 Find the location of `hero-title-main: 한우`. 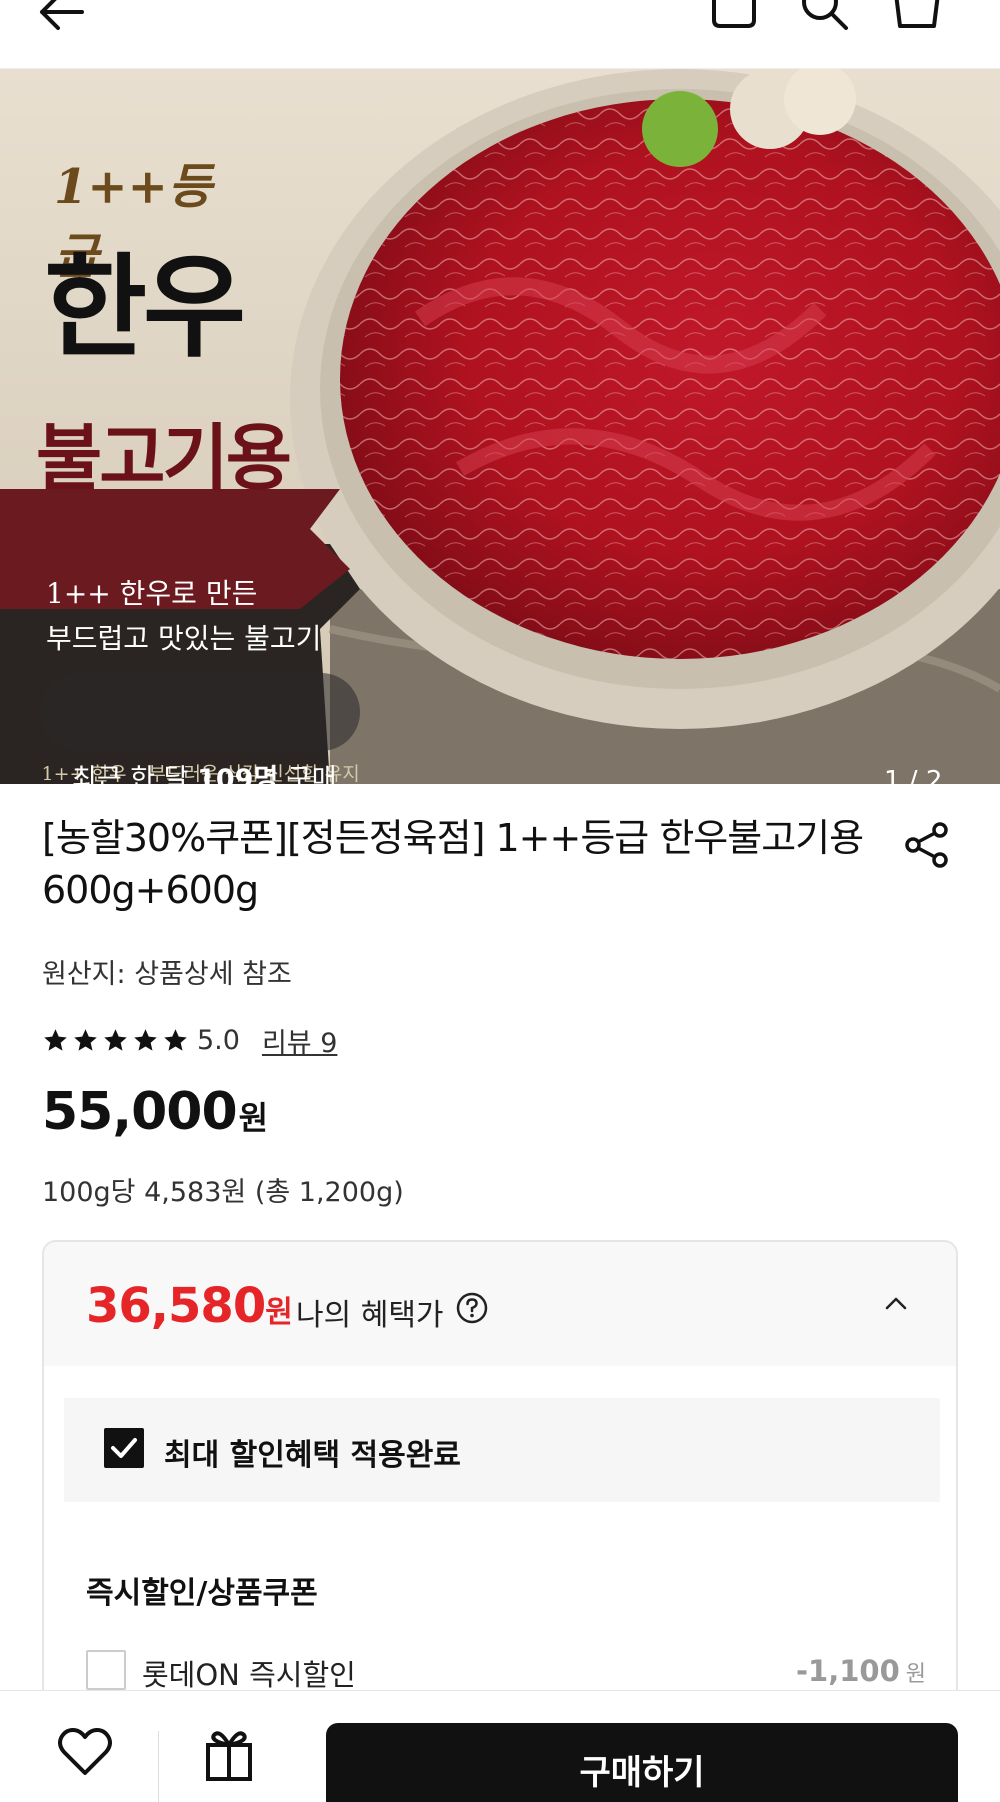

hero-title-main: 한우 is located at coordinates (145, 307).